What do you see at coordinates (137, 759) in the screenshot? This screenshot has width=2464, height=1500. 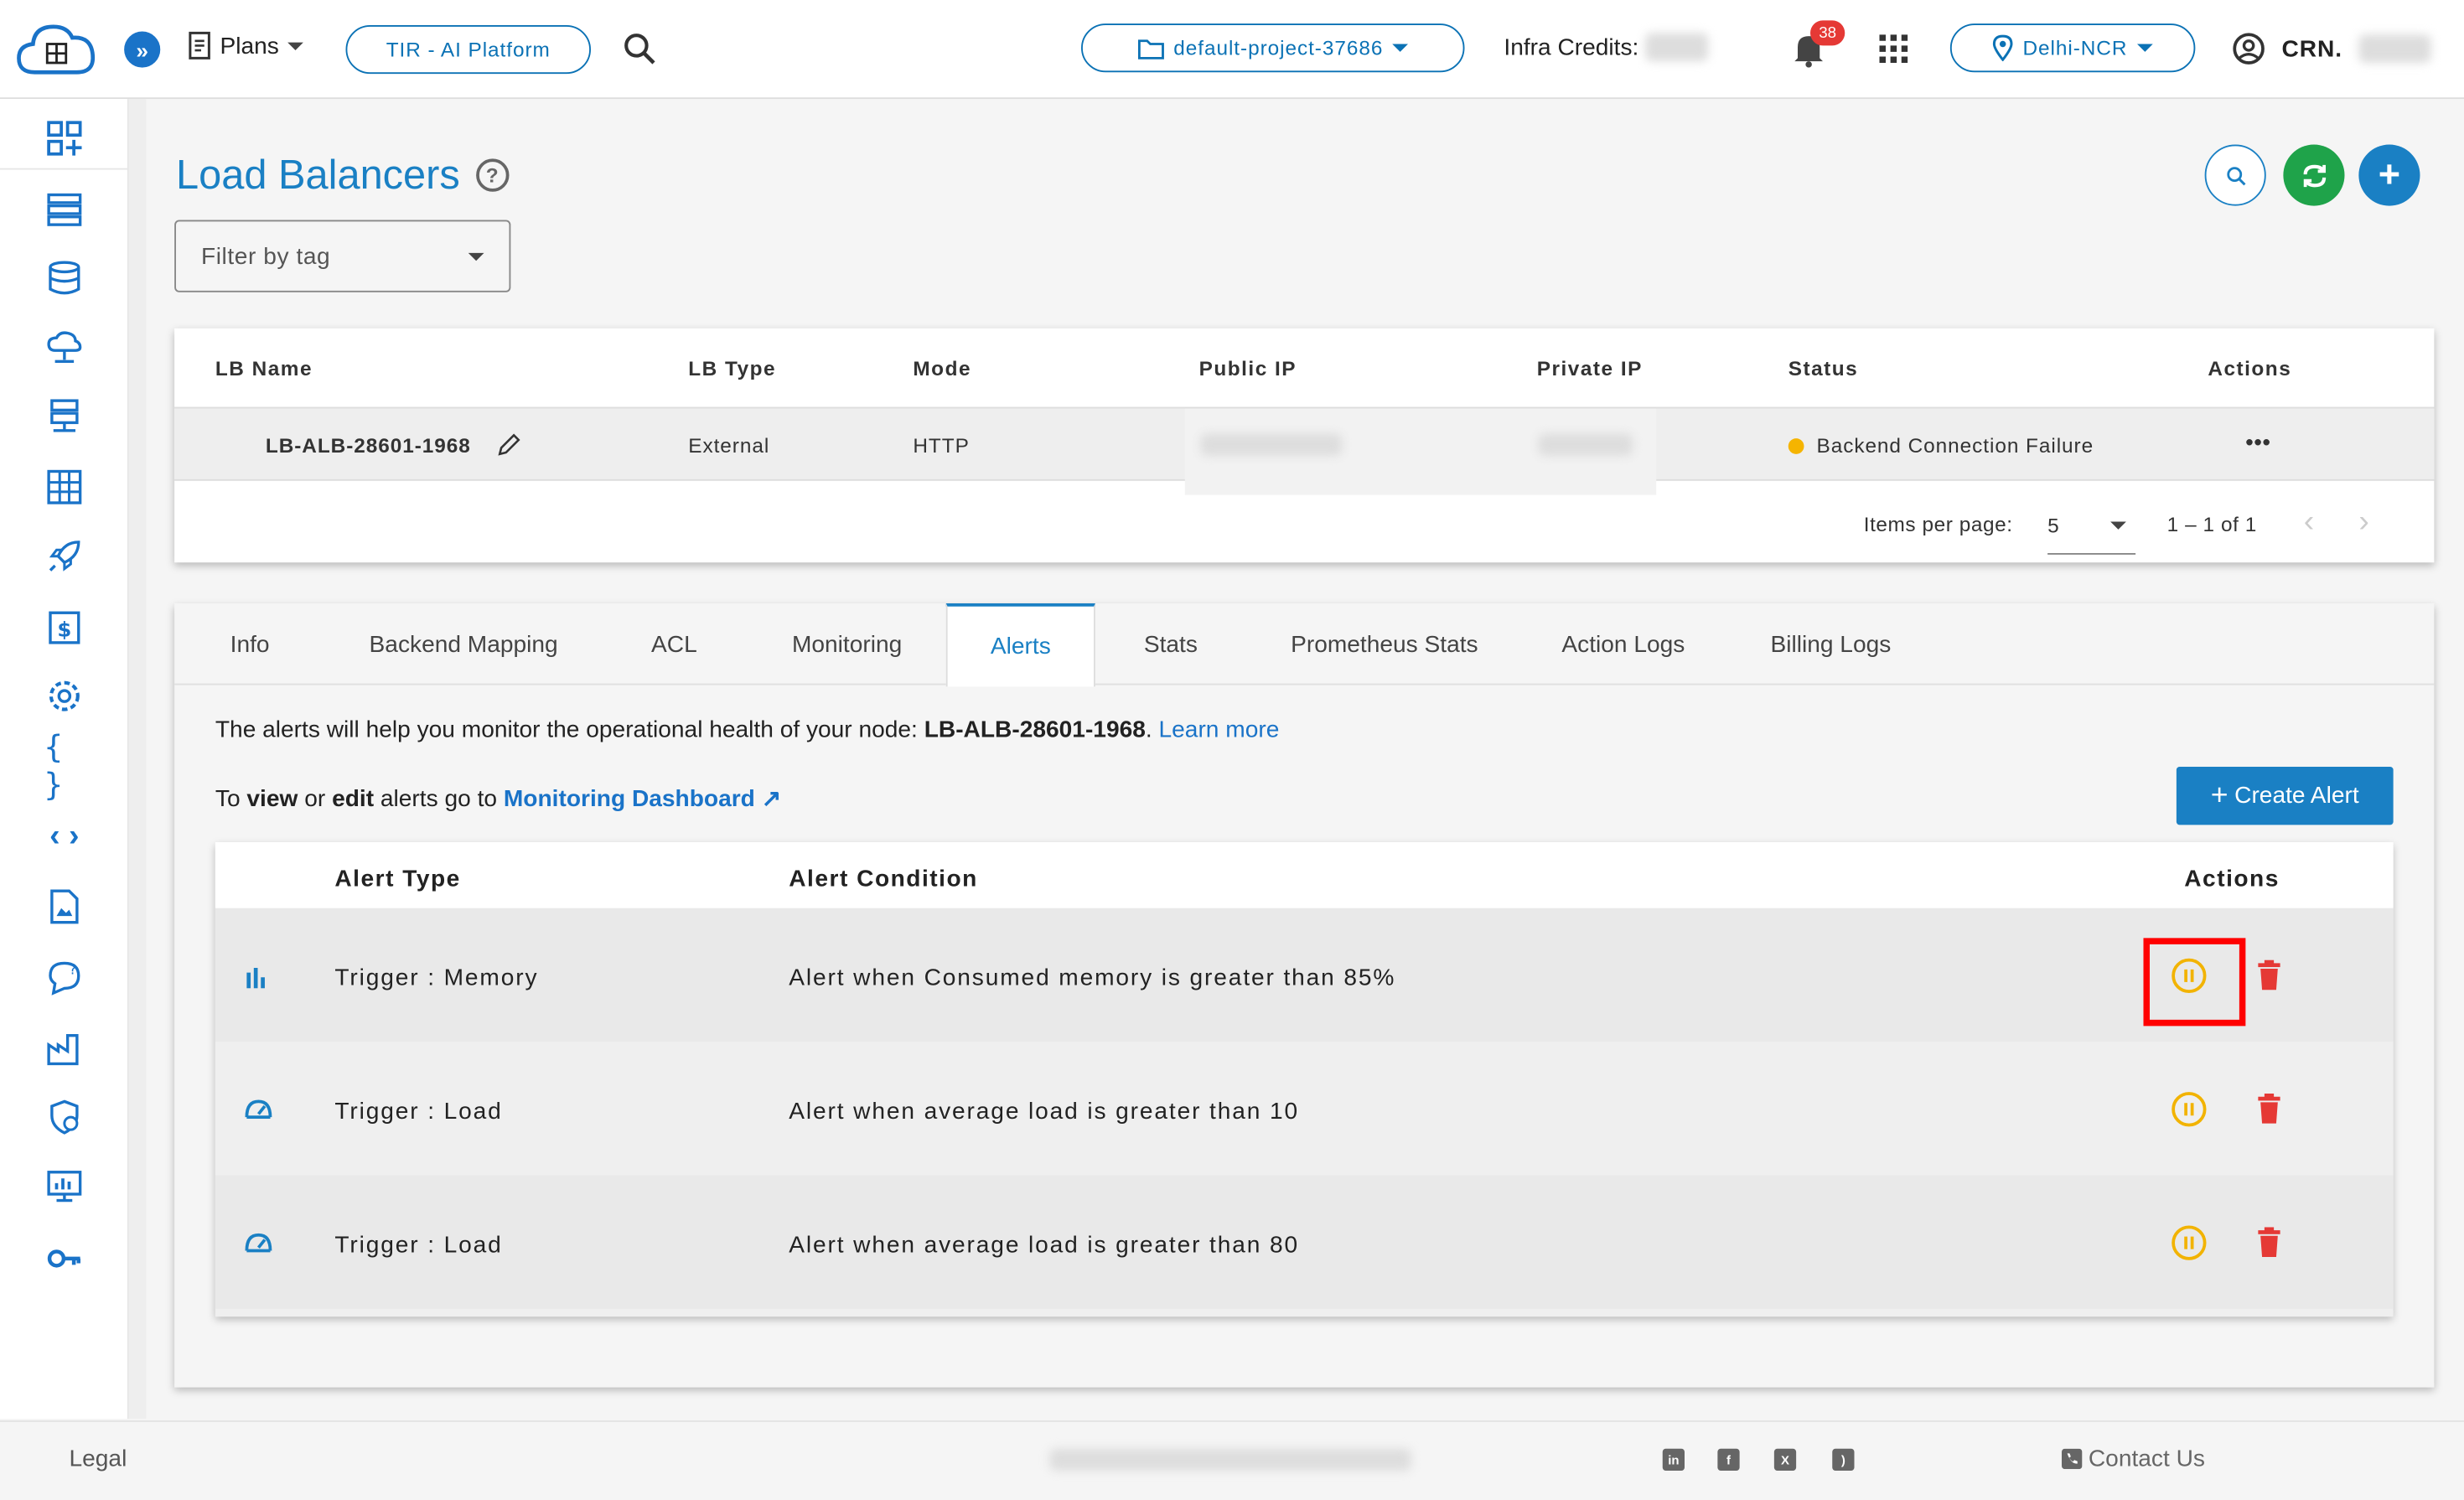 I see `sidebar-scrollbar` at bounding box center [137, 759].